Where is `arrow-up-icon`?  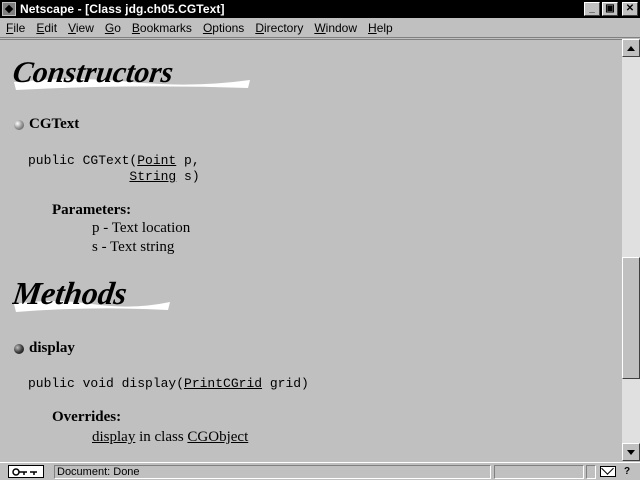
arrow-up-icon is located at coordinates (631, 48).